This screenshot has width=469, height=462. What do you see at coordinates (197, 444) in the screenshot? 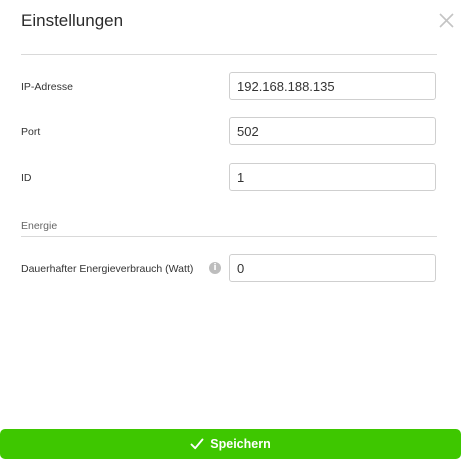
I see `checkmark-icon` at bounding box center [197, 444].